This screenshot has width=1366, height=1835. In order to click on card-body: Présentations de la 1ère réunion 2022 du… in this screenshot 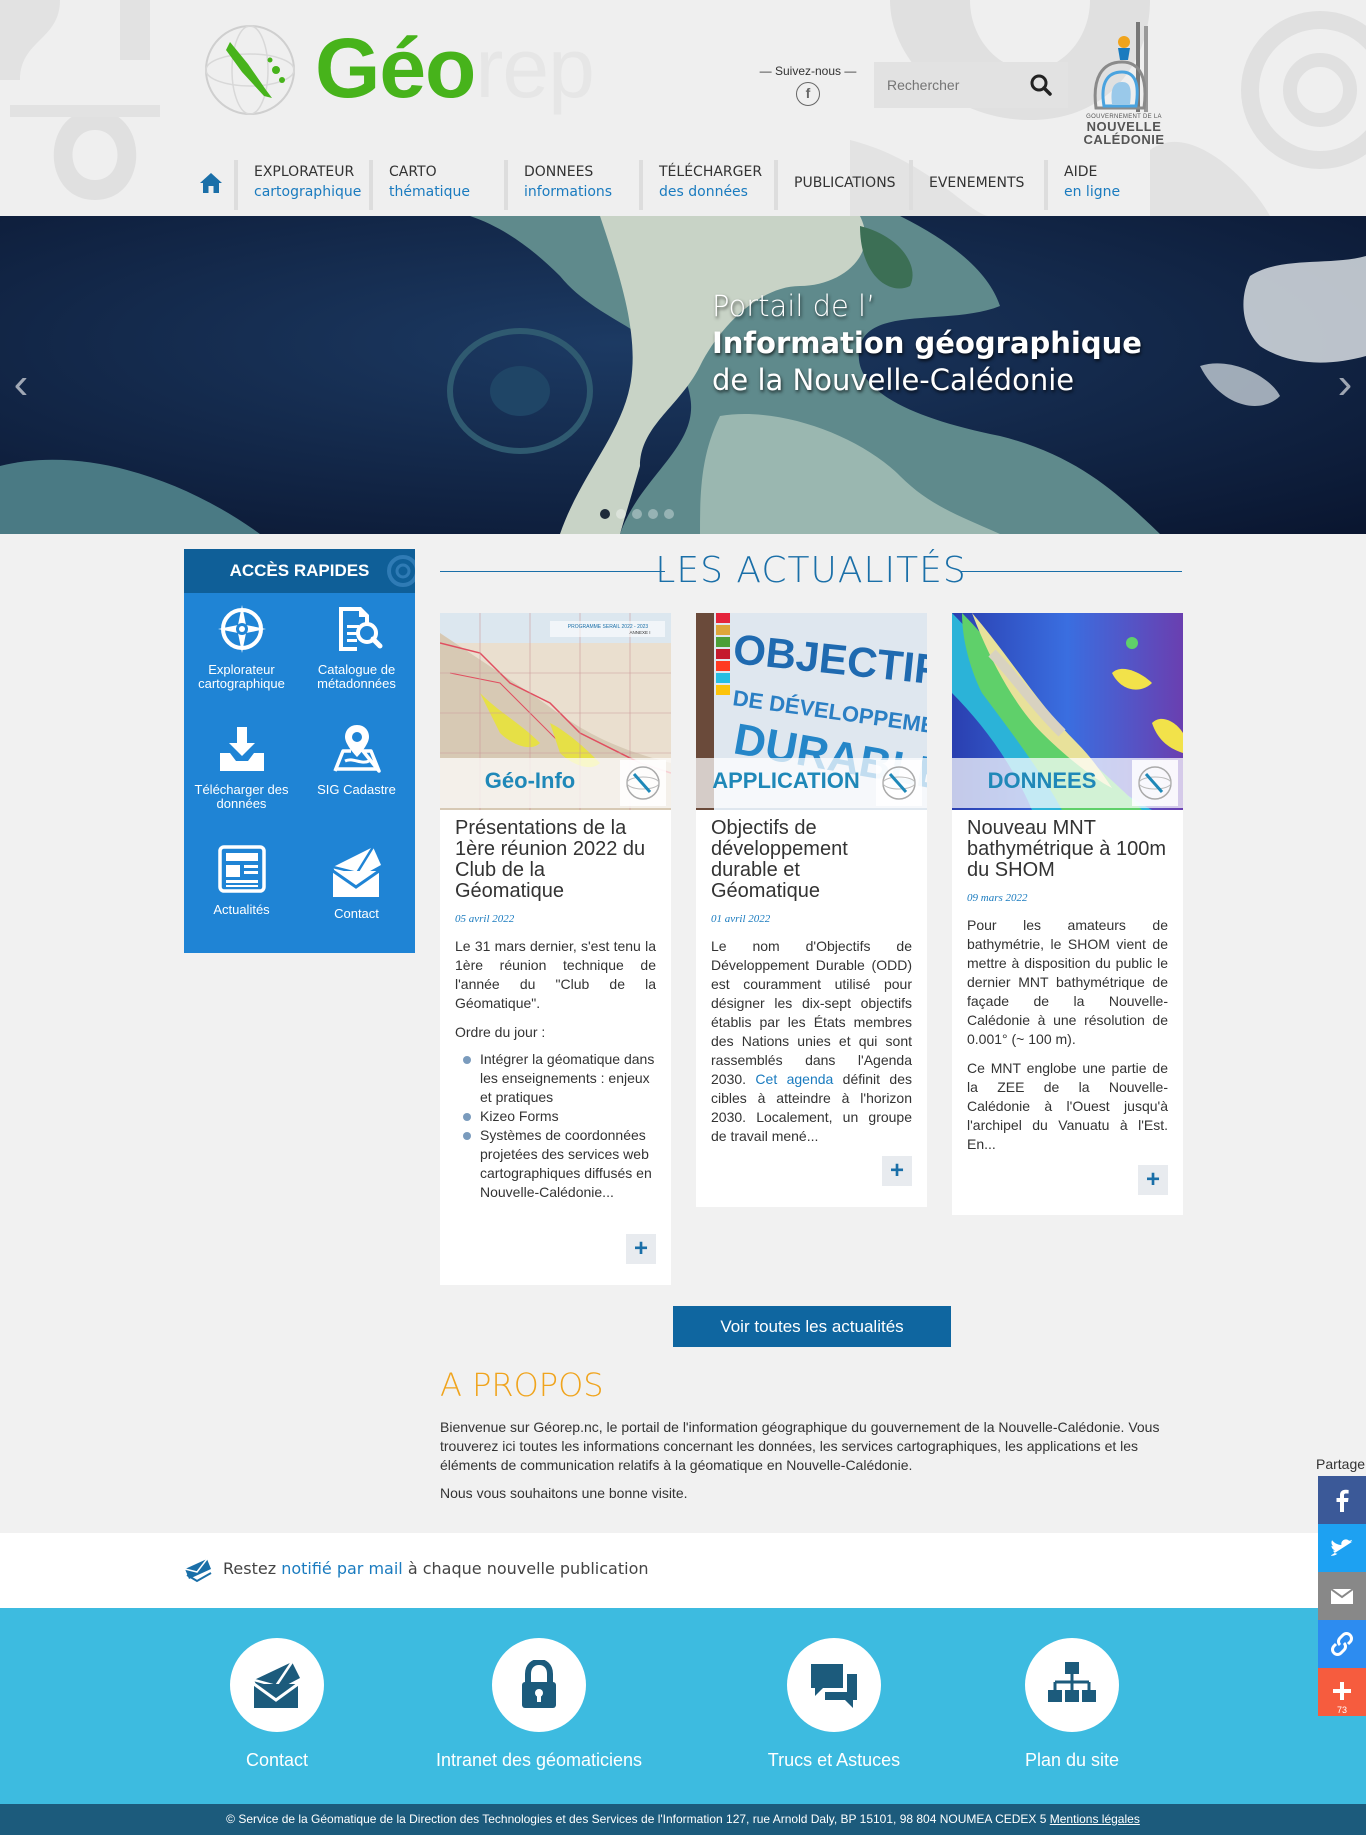, I will do `click(555, 1006)`.